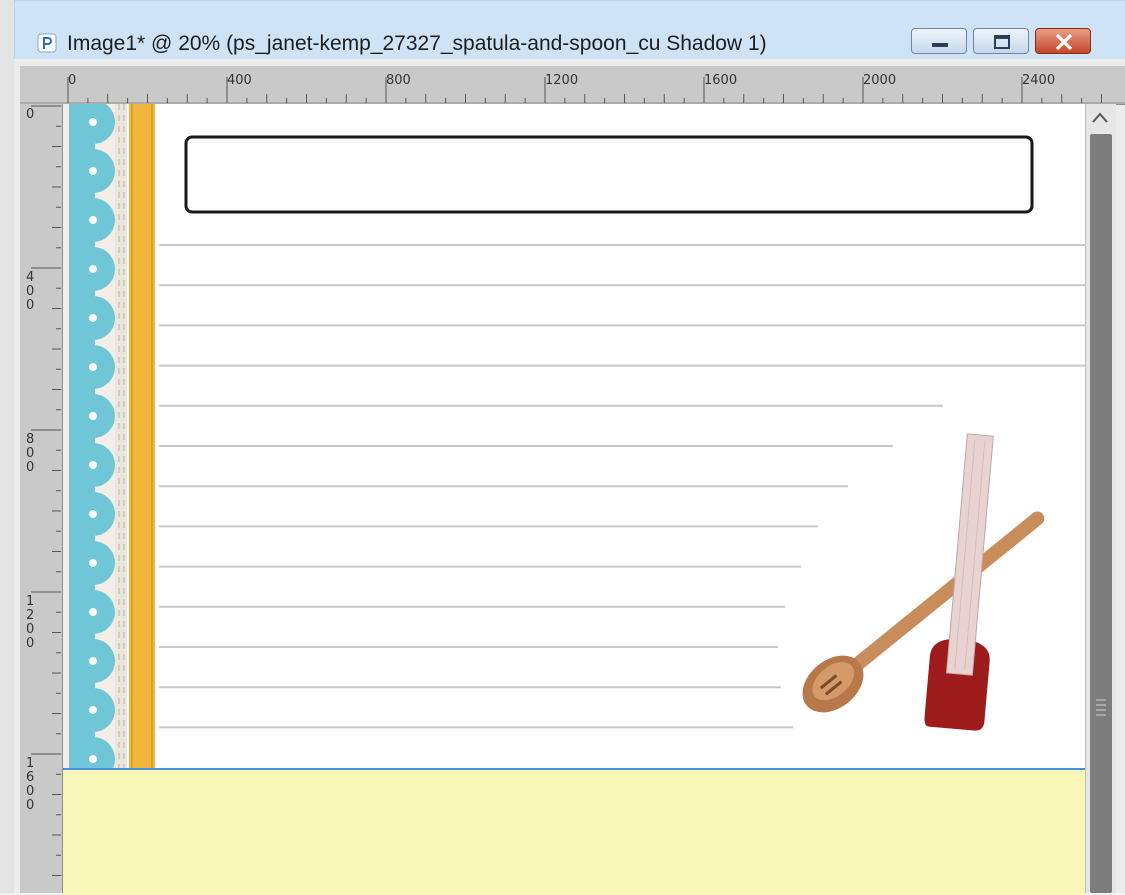  I want to click on hruler-label-0: 0, so click(72, 80).